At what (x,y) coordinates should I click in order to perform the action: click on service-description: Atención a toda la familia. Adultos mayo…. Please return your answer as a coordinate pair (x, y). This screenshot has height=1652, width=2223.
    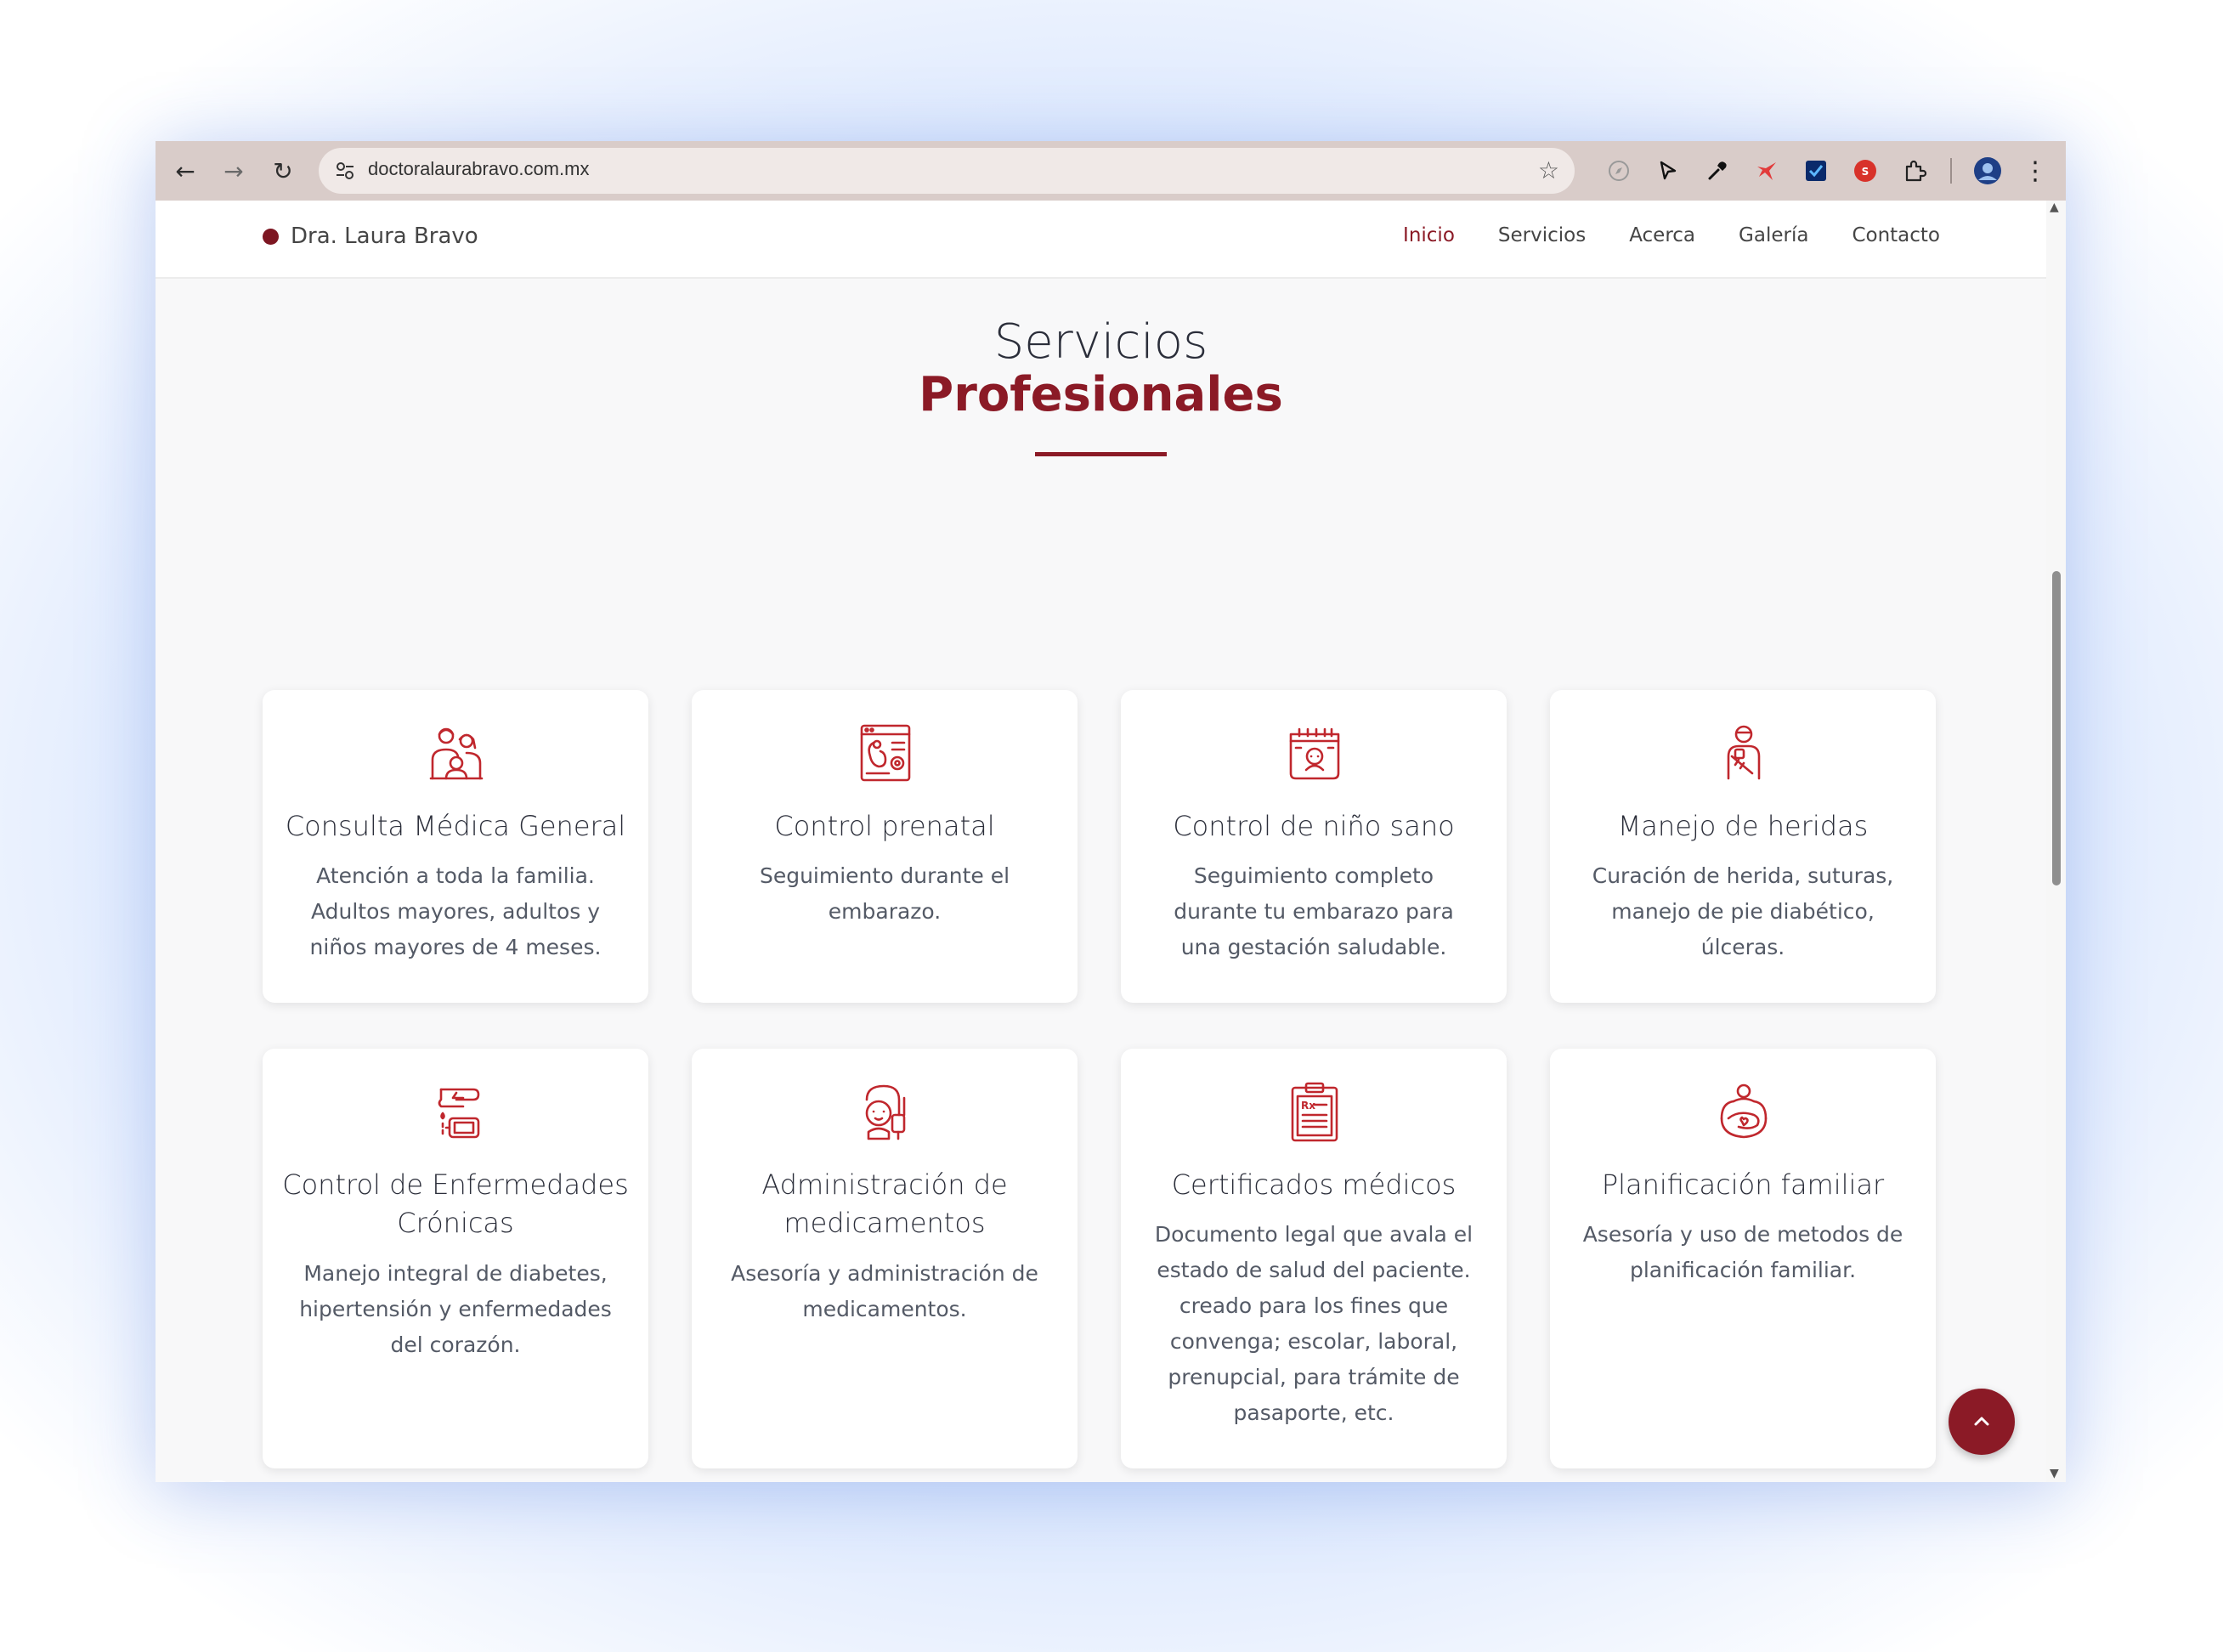
    Looking at the image, I should click on (455, 911).